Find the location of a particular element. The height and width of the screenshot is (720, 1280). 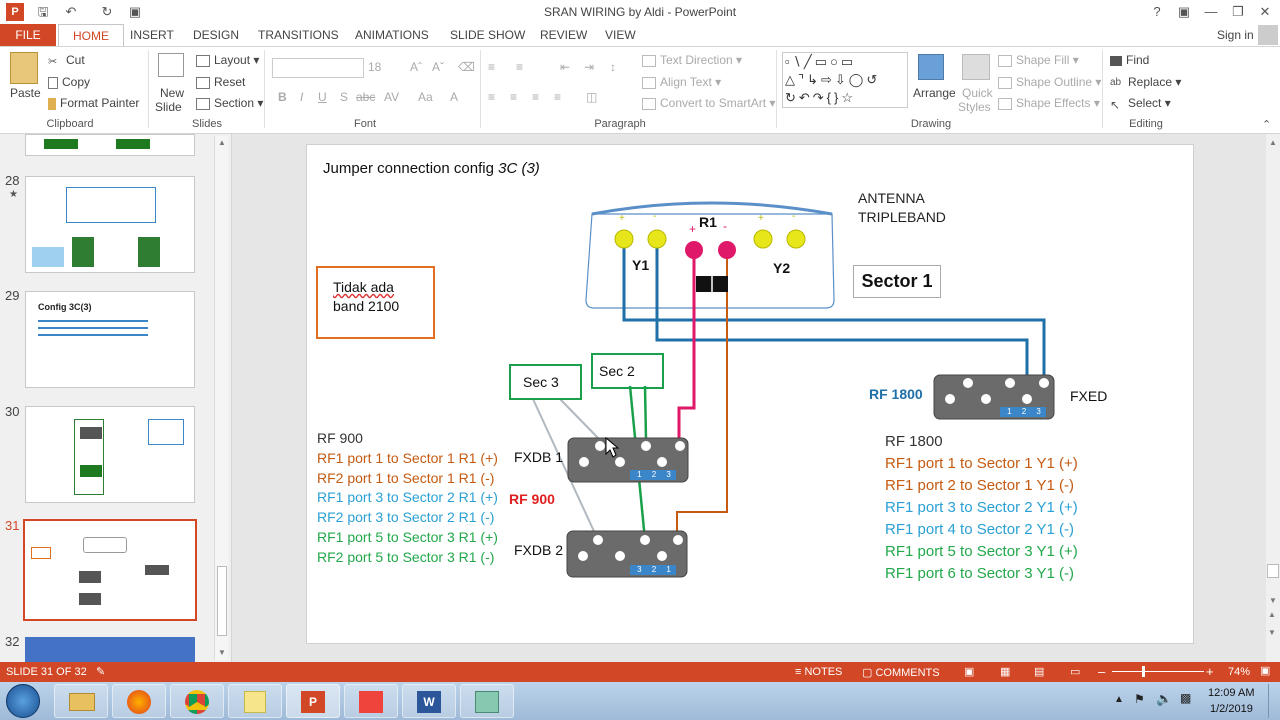

center-icon: ≡ is located at coordinates (513, 97).